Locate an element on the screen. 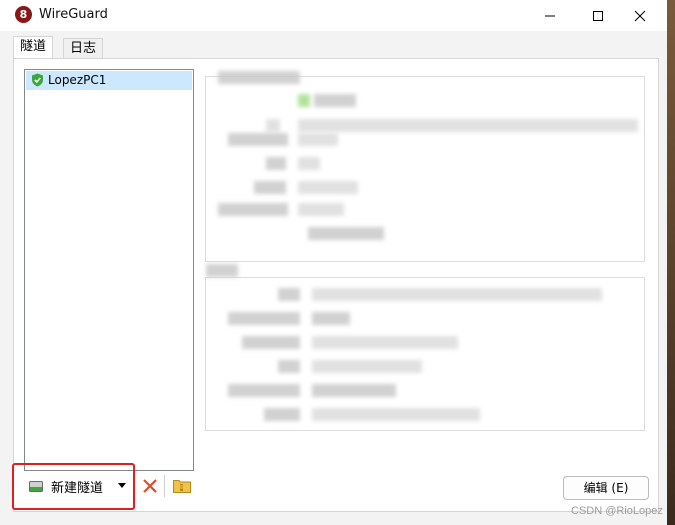 This screenshot has height=525, width=675. shield-check-icon is located at coordinates (37, 80).